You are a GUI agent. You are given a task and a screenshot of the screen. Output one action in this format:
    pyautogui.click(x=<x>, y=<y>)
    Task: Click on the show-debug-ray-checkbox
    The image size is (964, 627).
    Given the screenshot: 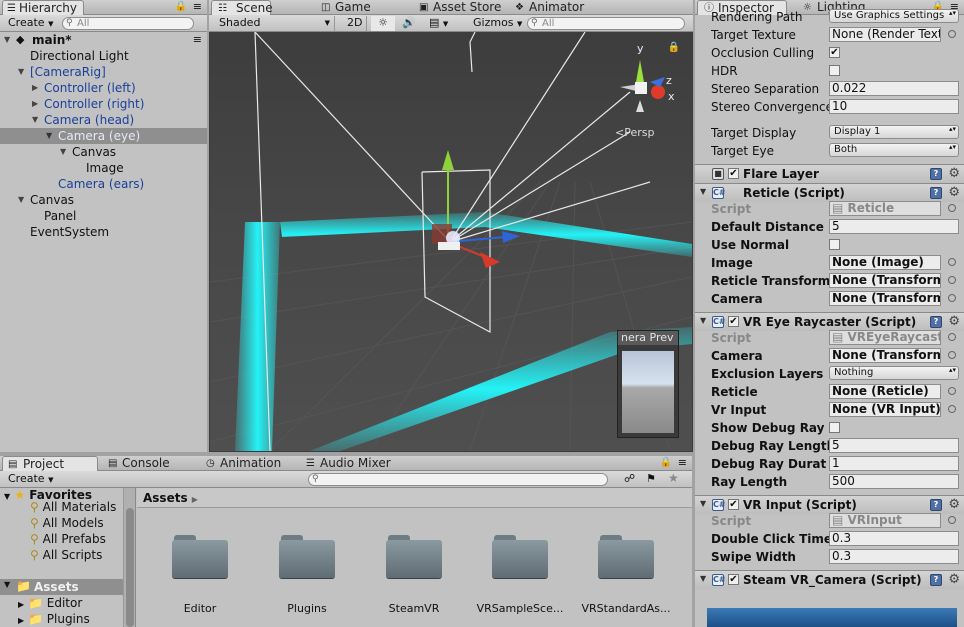 What is the action you would take?
    pyautogui.click(x=834, y=427)
    